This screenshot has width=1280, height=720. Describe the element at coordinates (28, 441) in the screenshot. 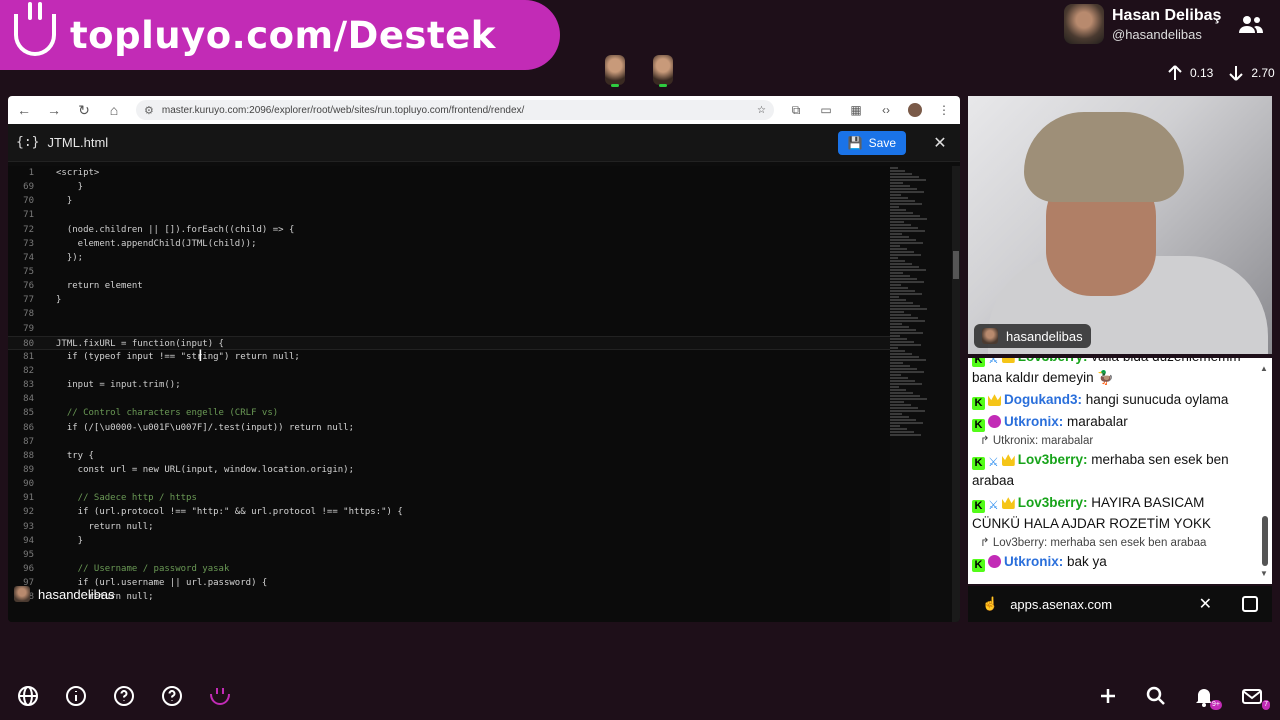

I see `line-number: 87` at that location.